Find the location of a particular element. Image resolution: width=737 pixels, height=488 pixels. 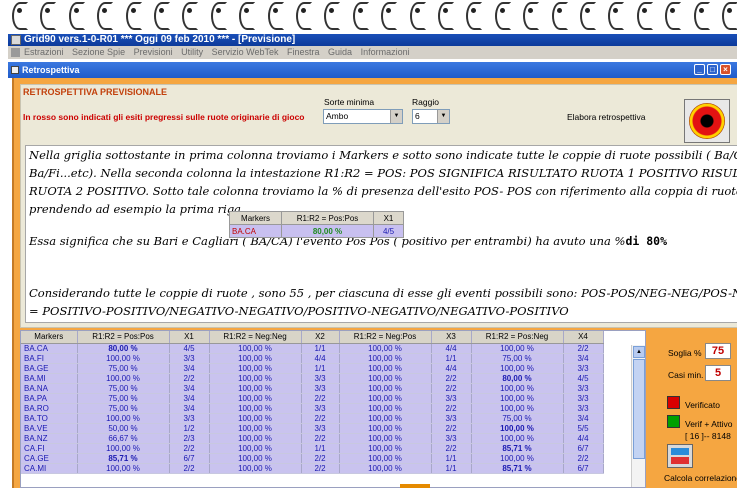

maximize-button: □ is located at coordinates (712, 69).